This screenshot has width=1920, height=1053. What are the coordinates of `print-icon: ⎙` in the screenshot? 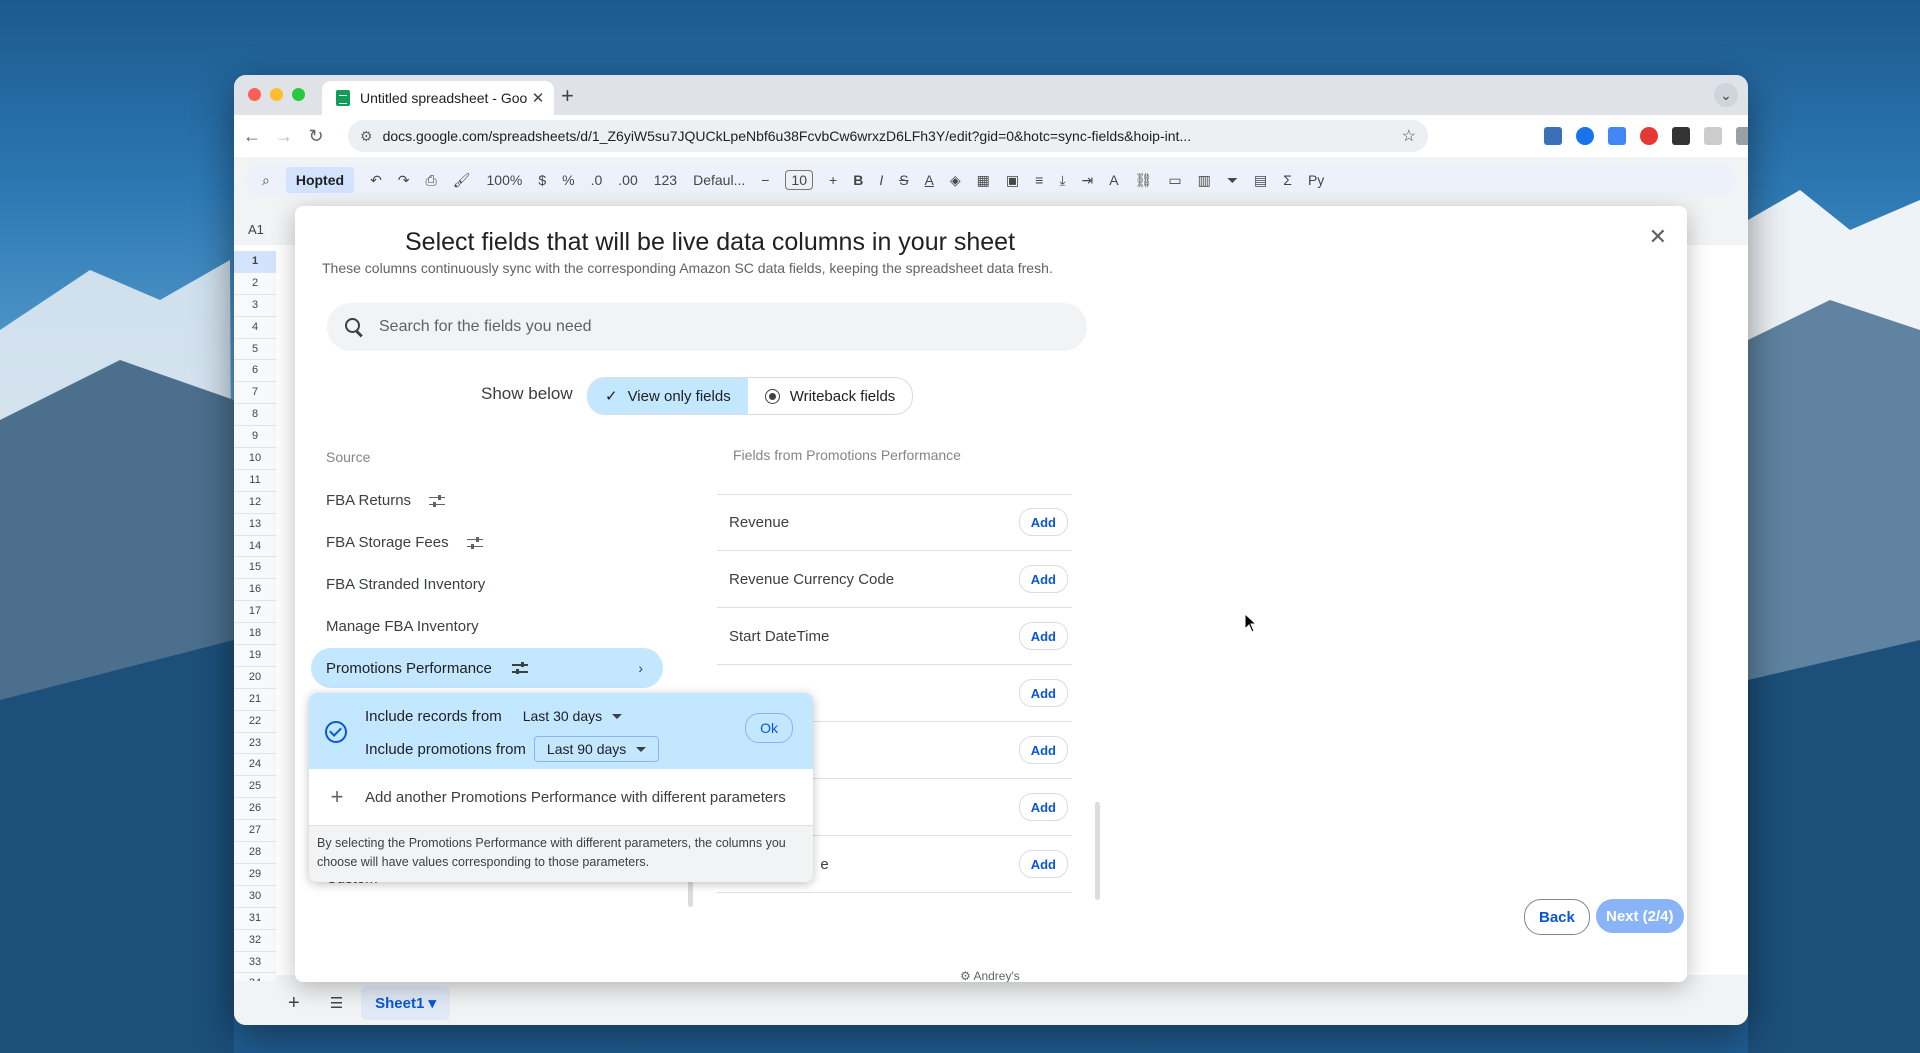 It's located at (431, 180).